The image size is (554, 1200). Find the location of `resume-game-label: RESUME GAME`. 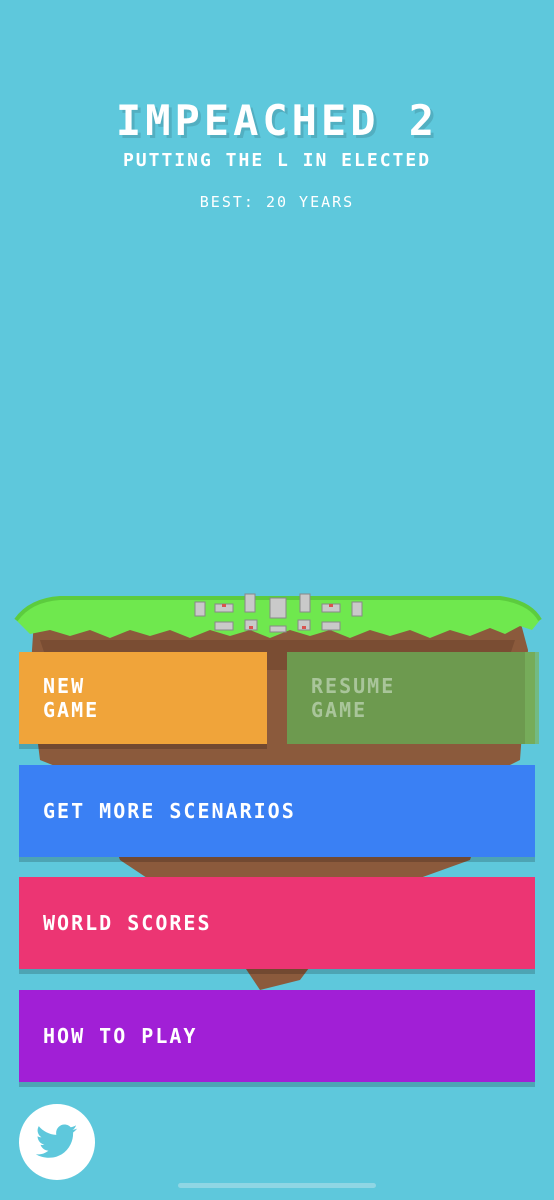

resume-game-label: RESUME GAME is located at coordinates (353, 698).